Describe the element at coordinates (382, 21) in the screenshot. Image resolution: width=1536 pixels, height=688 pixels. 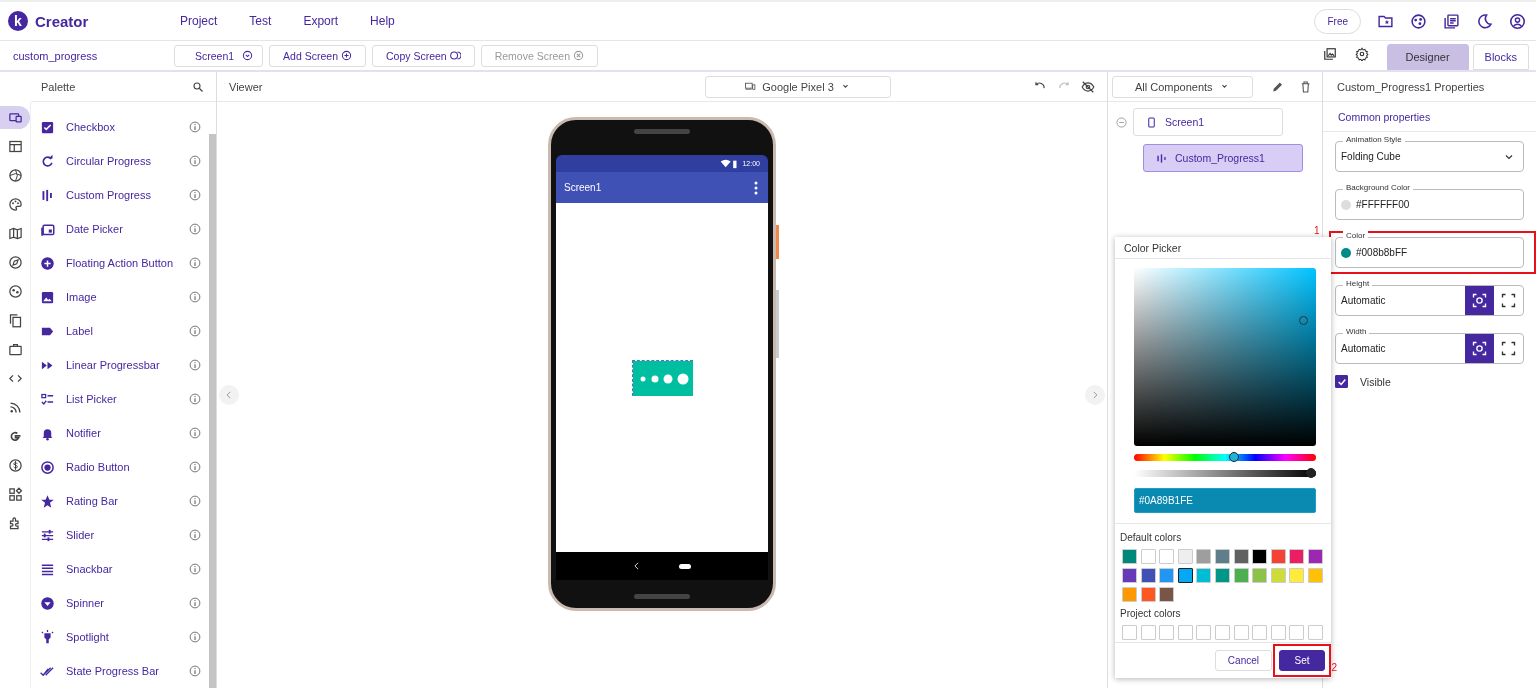
I see `menu-item: Help` at that location.